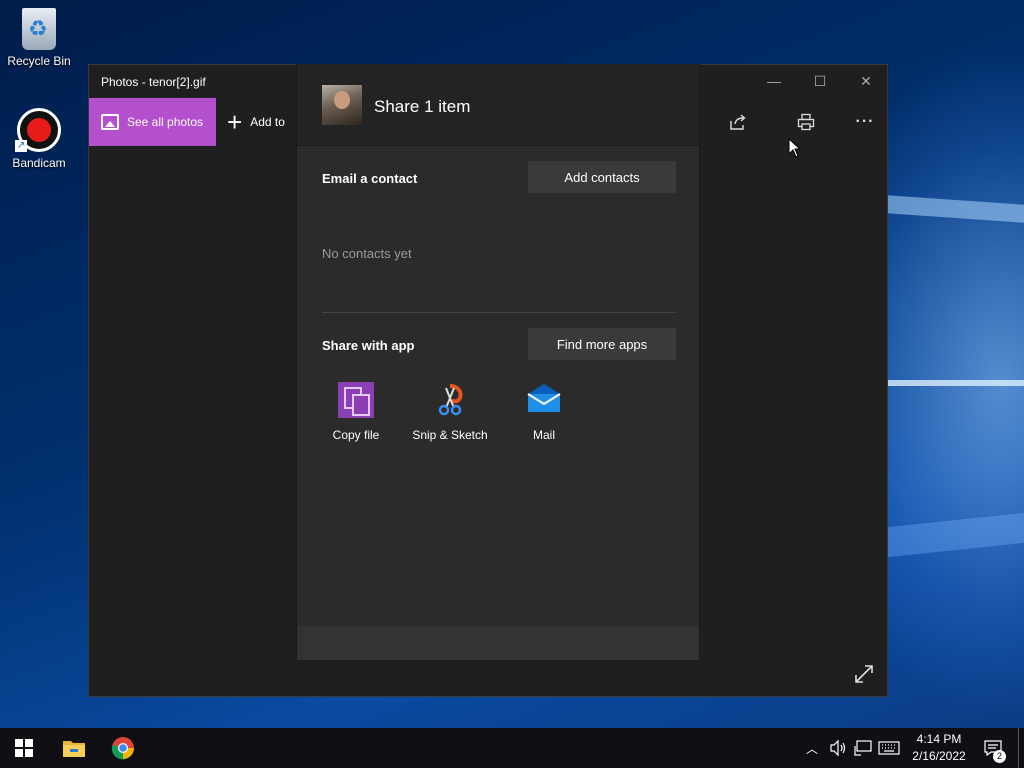 This screenshot has height=768, width=1024. I want to click on see-all-photos-label: See all photos, so click(165, 122).